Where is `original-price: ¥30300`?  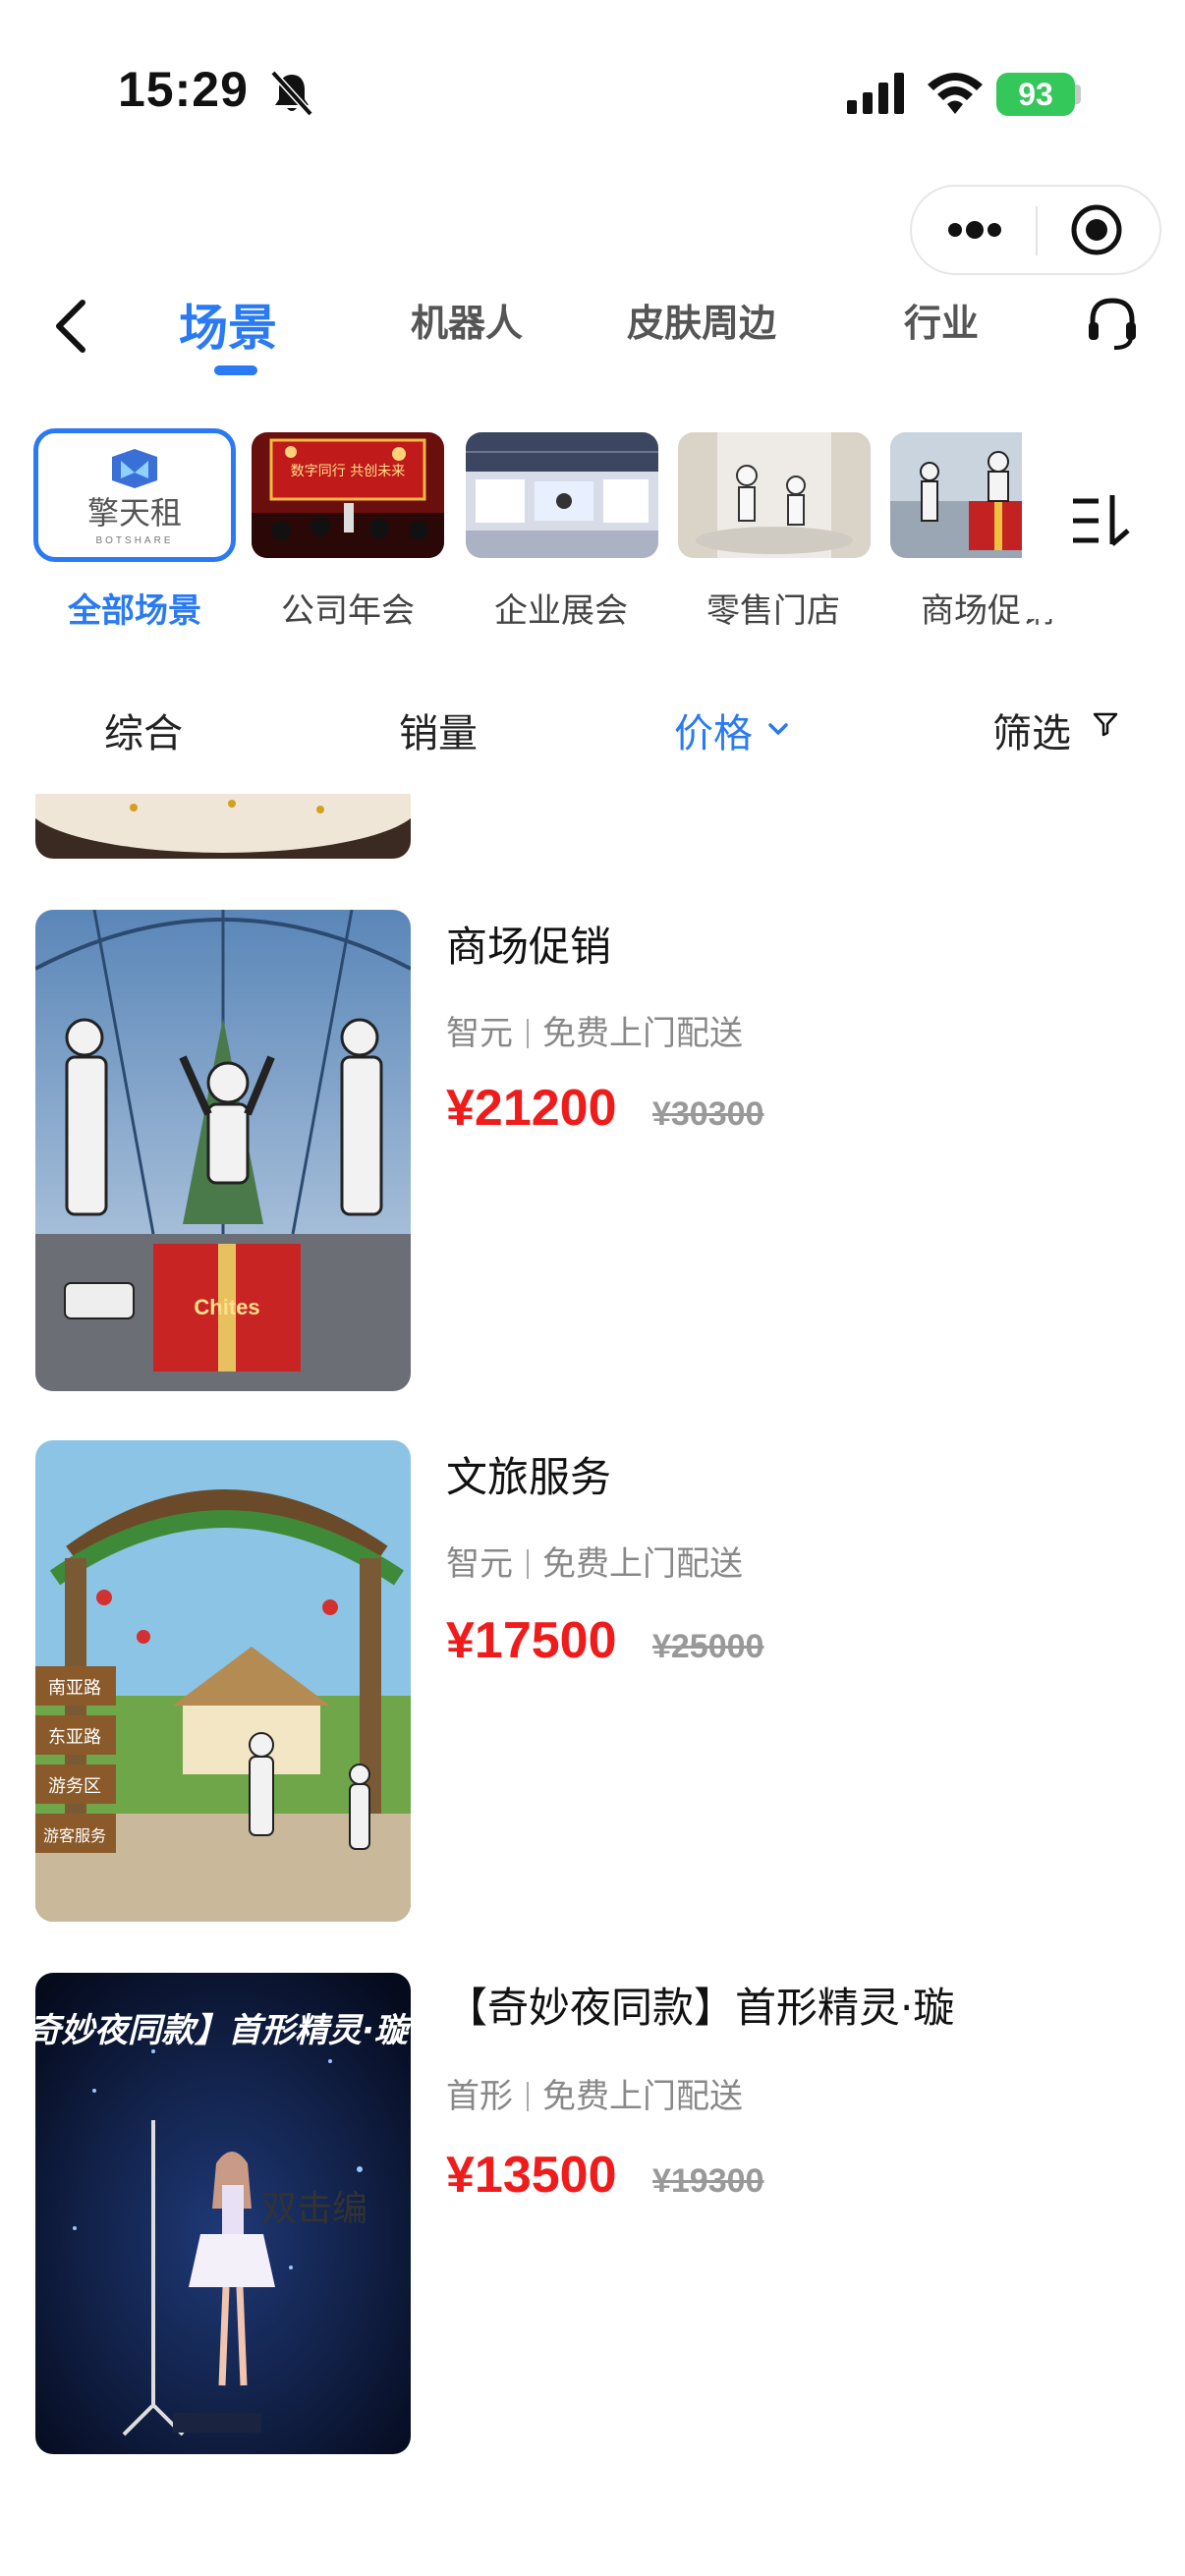
original-price: ¥30300 is located at coordinates (708, 1114).